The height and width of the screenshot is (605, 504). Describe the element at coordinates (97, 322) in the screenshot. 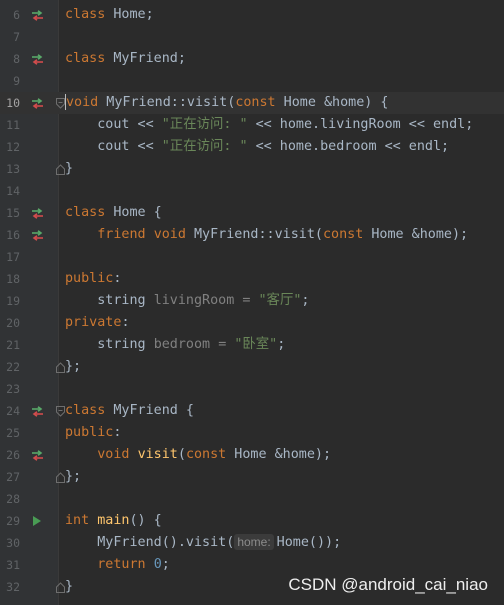

I see `code-text: private:` at that location.